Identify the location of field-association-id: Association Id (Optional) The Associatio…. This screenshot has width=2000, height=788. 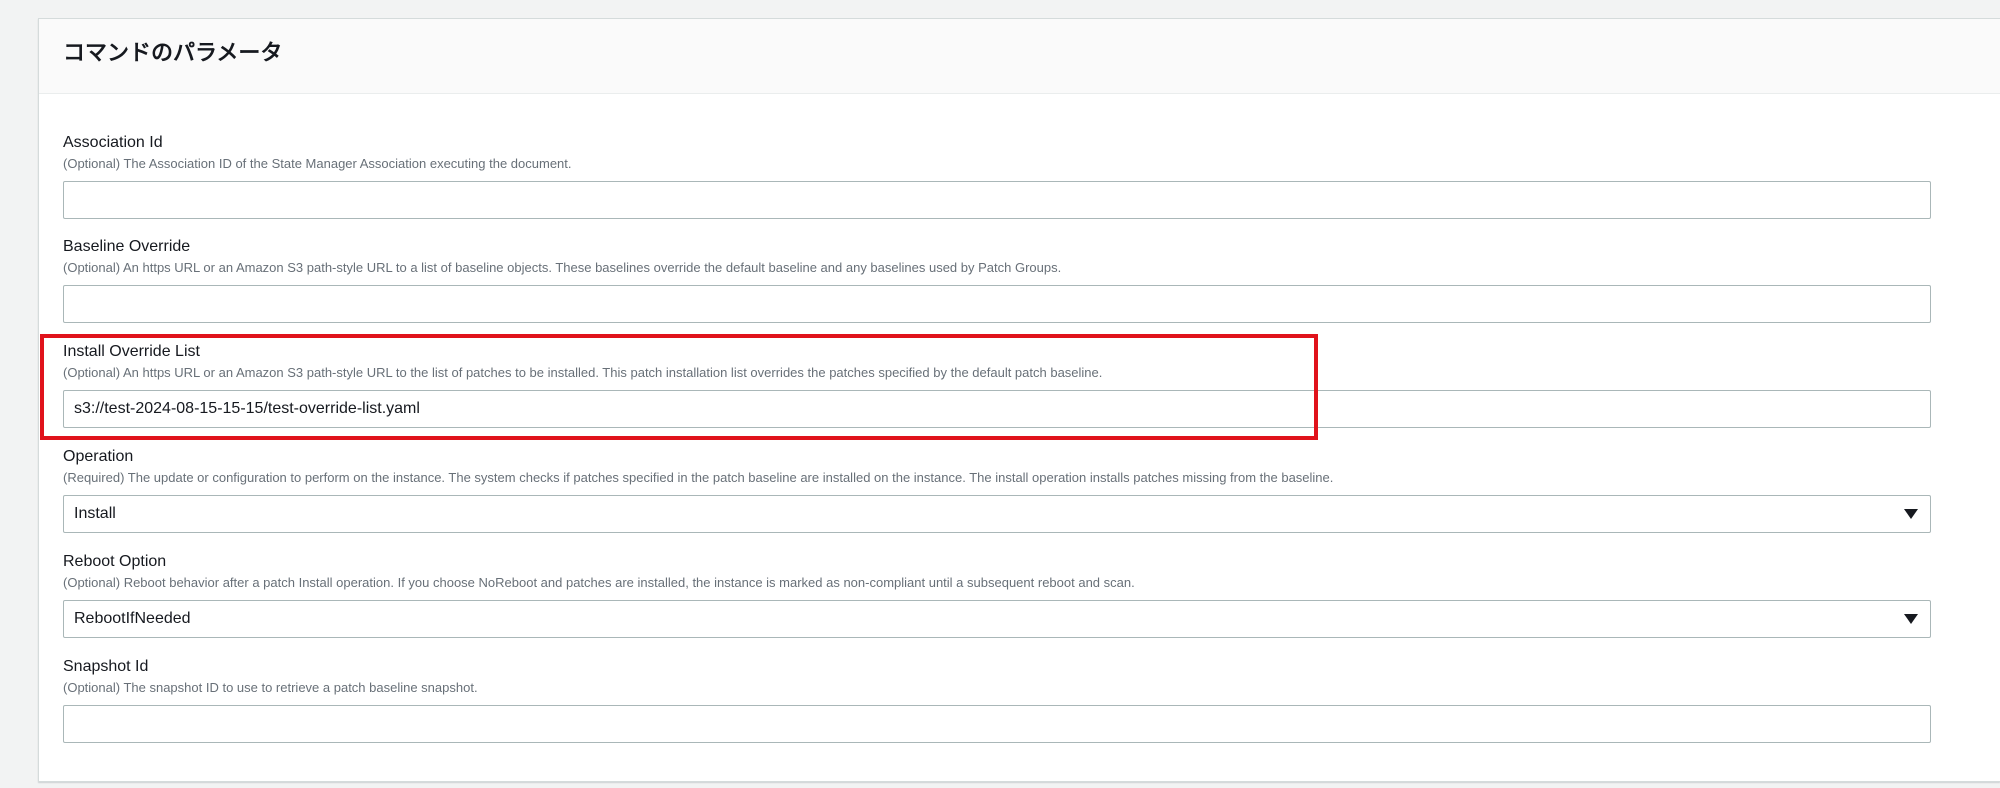
(997, 176).